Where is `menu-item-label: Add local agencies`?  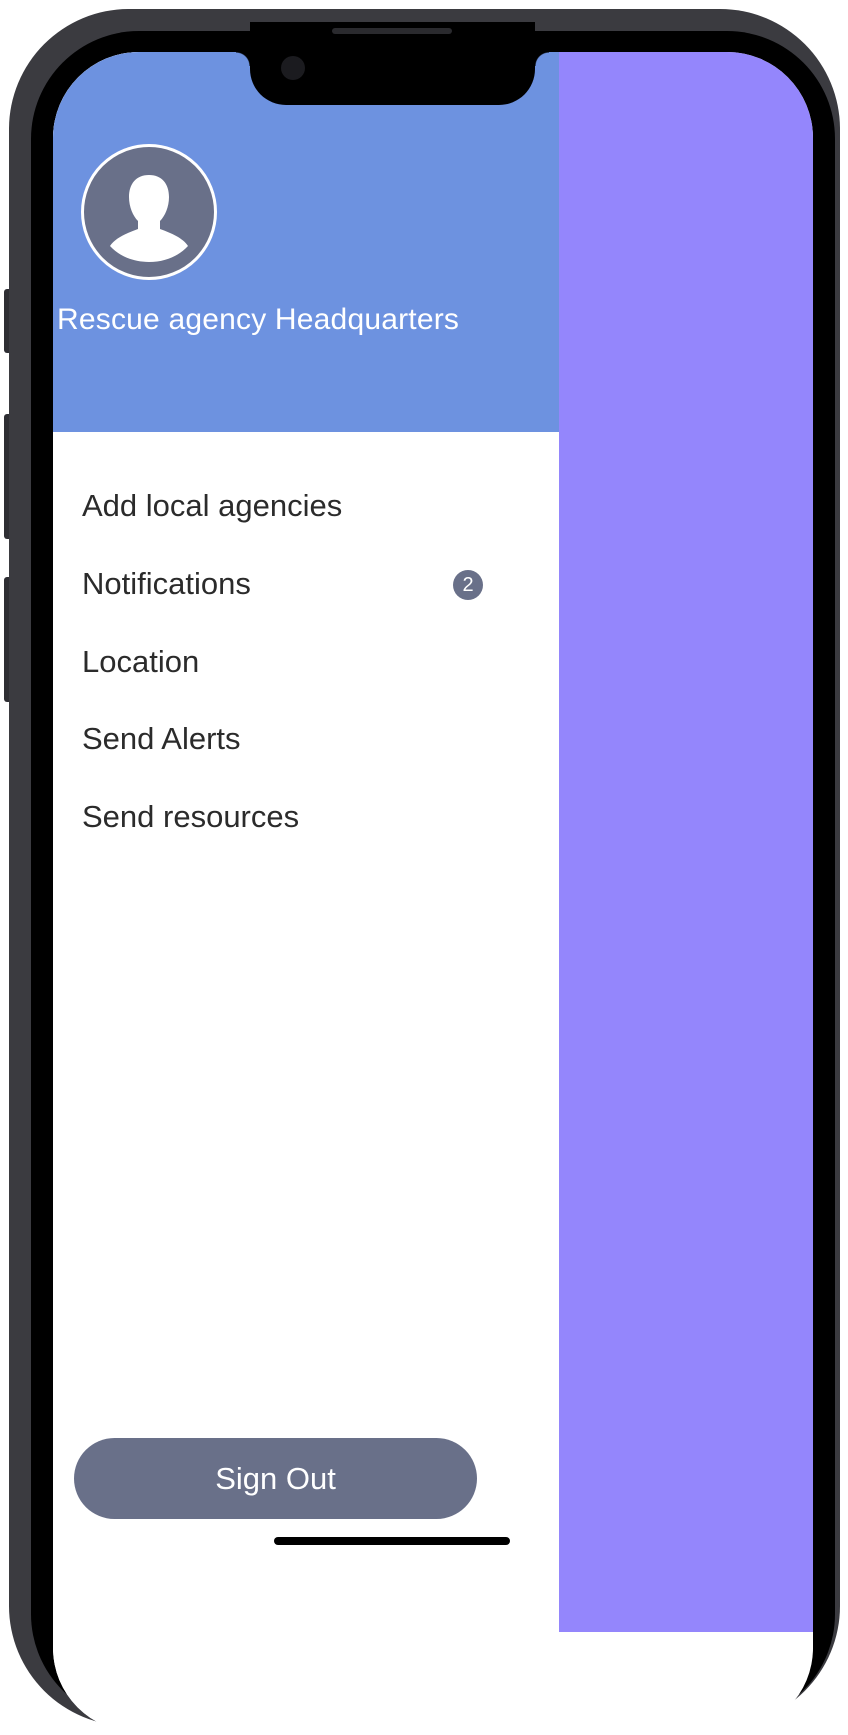 menu-item-label: Add local agencies is located at coordinates (212, 505).